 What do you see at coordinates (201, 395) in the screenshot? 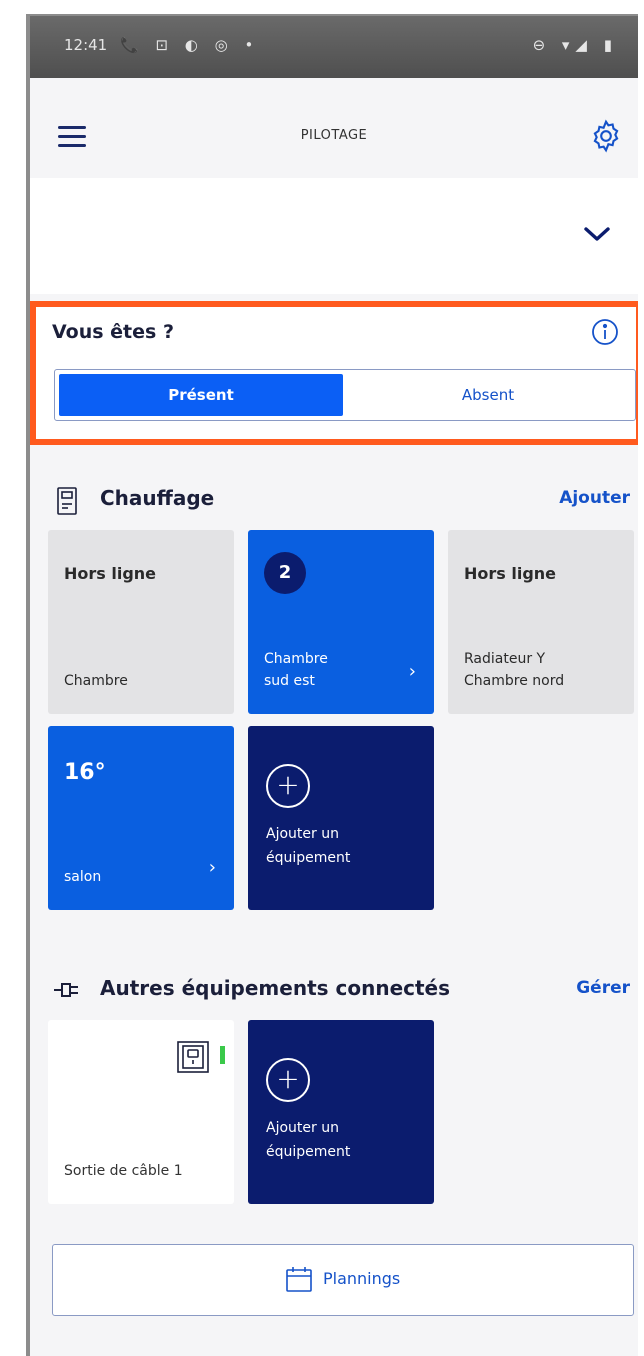
I see `present-option: Présent` at bounding box center [201, 395].